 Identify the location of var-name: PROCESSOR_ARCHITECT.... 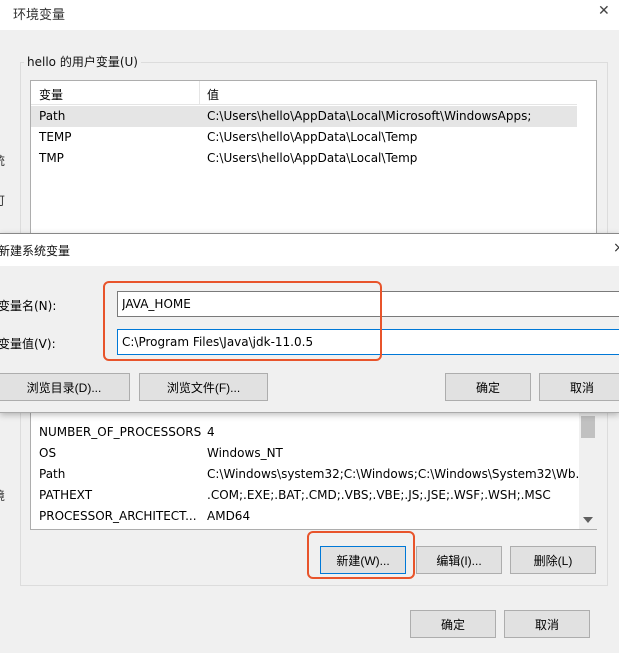
(118, 516).